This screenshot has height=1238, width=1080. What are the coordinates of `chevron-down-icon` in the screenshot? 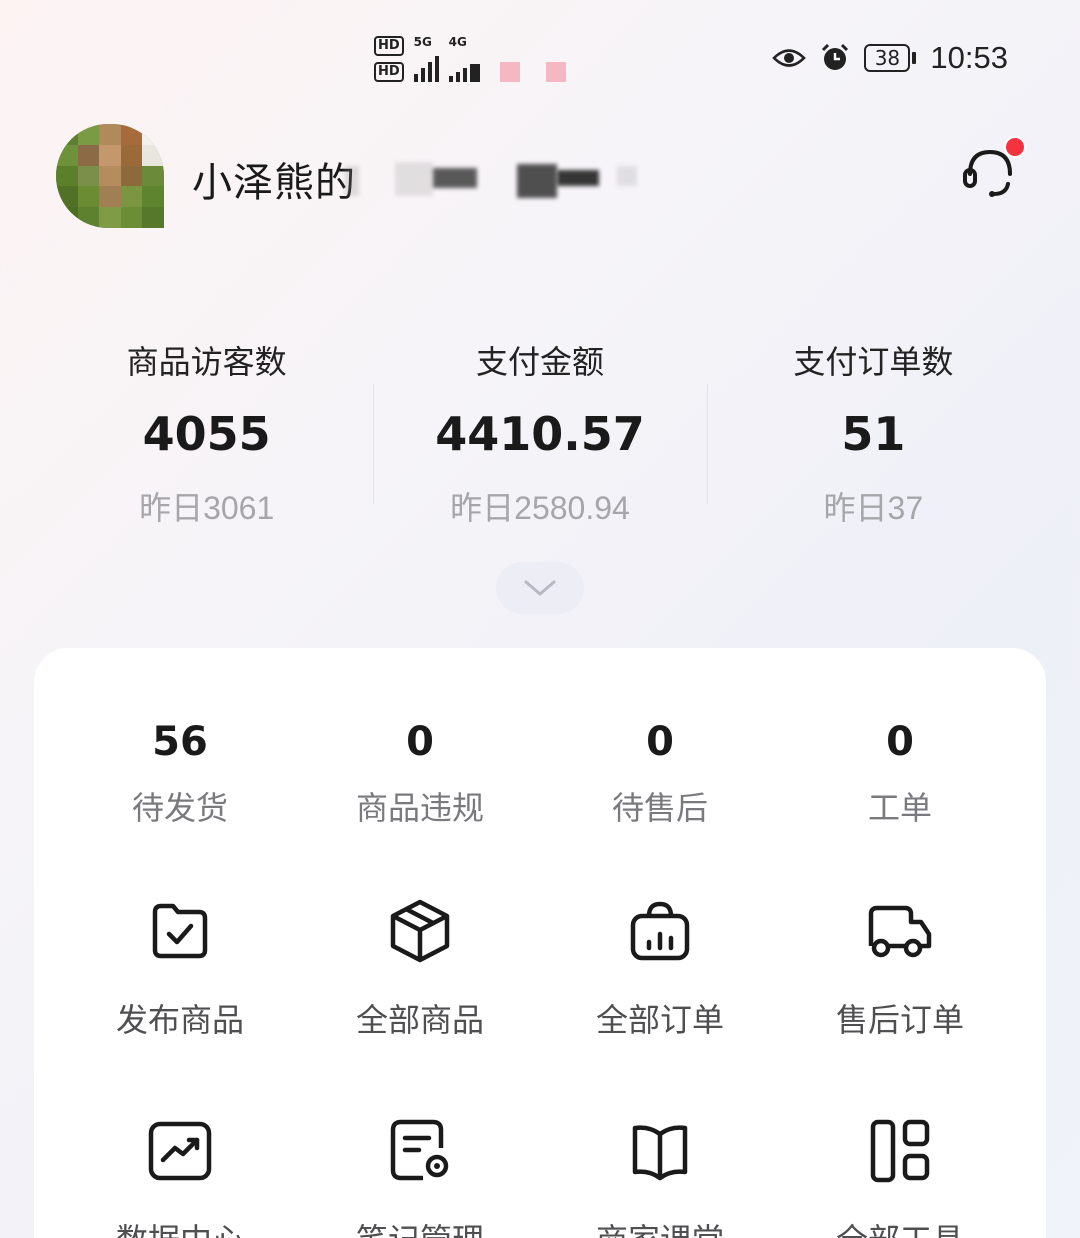 It's located at (540, 588).